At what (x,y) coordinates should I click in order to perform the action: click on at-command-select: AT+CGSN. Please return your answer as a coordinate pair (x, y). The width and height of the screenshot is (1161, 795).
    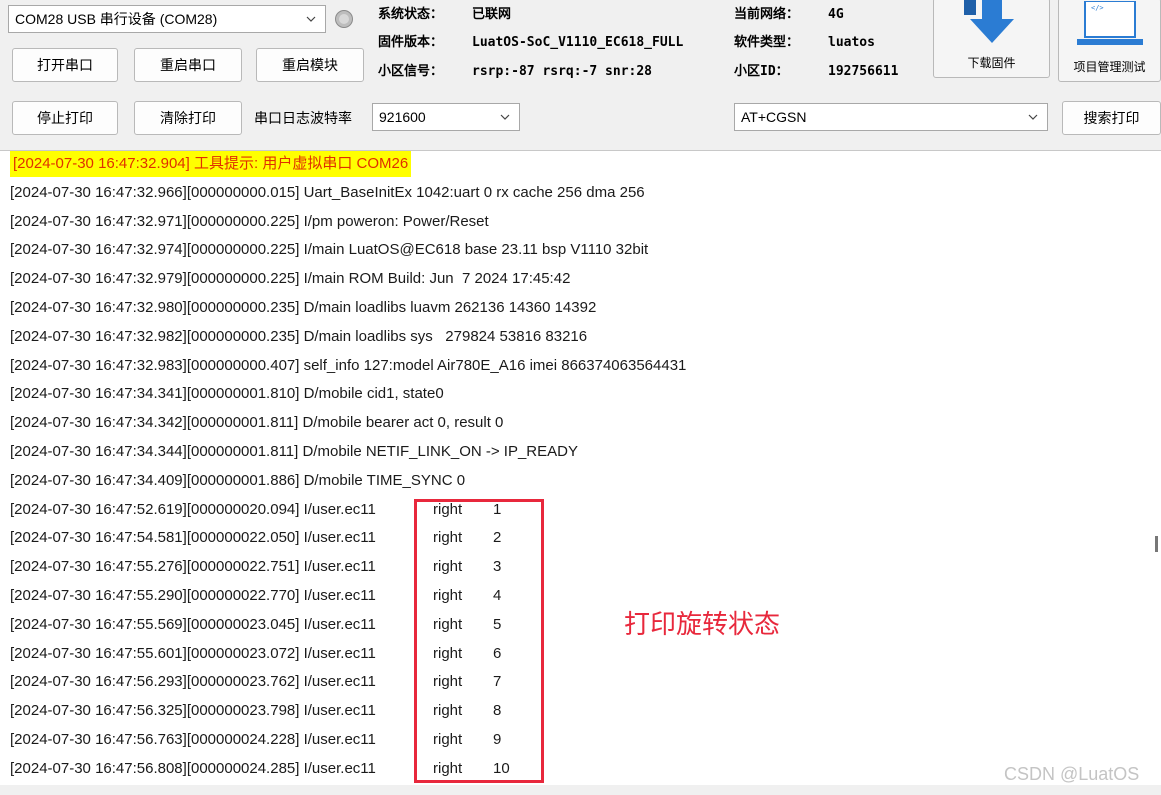
    Looking at the image, I should click on (891, 117).